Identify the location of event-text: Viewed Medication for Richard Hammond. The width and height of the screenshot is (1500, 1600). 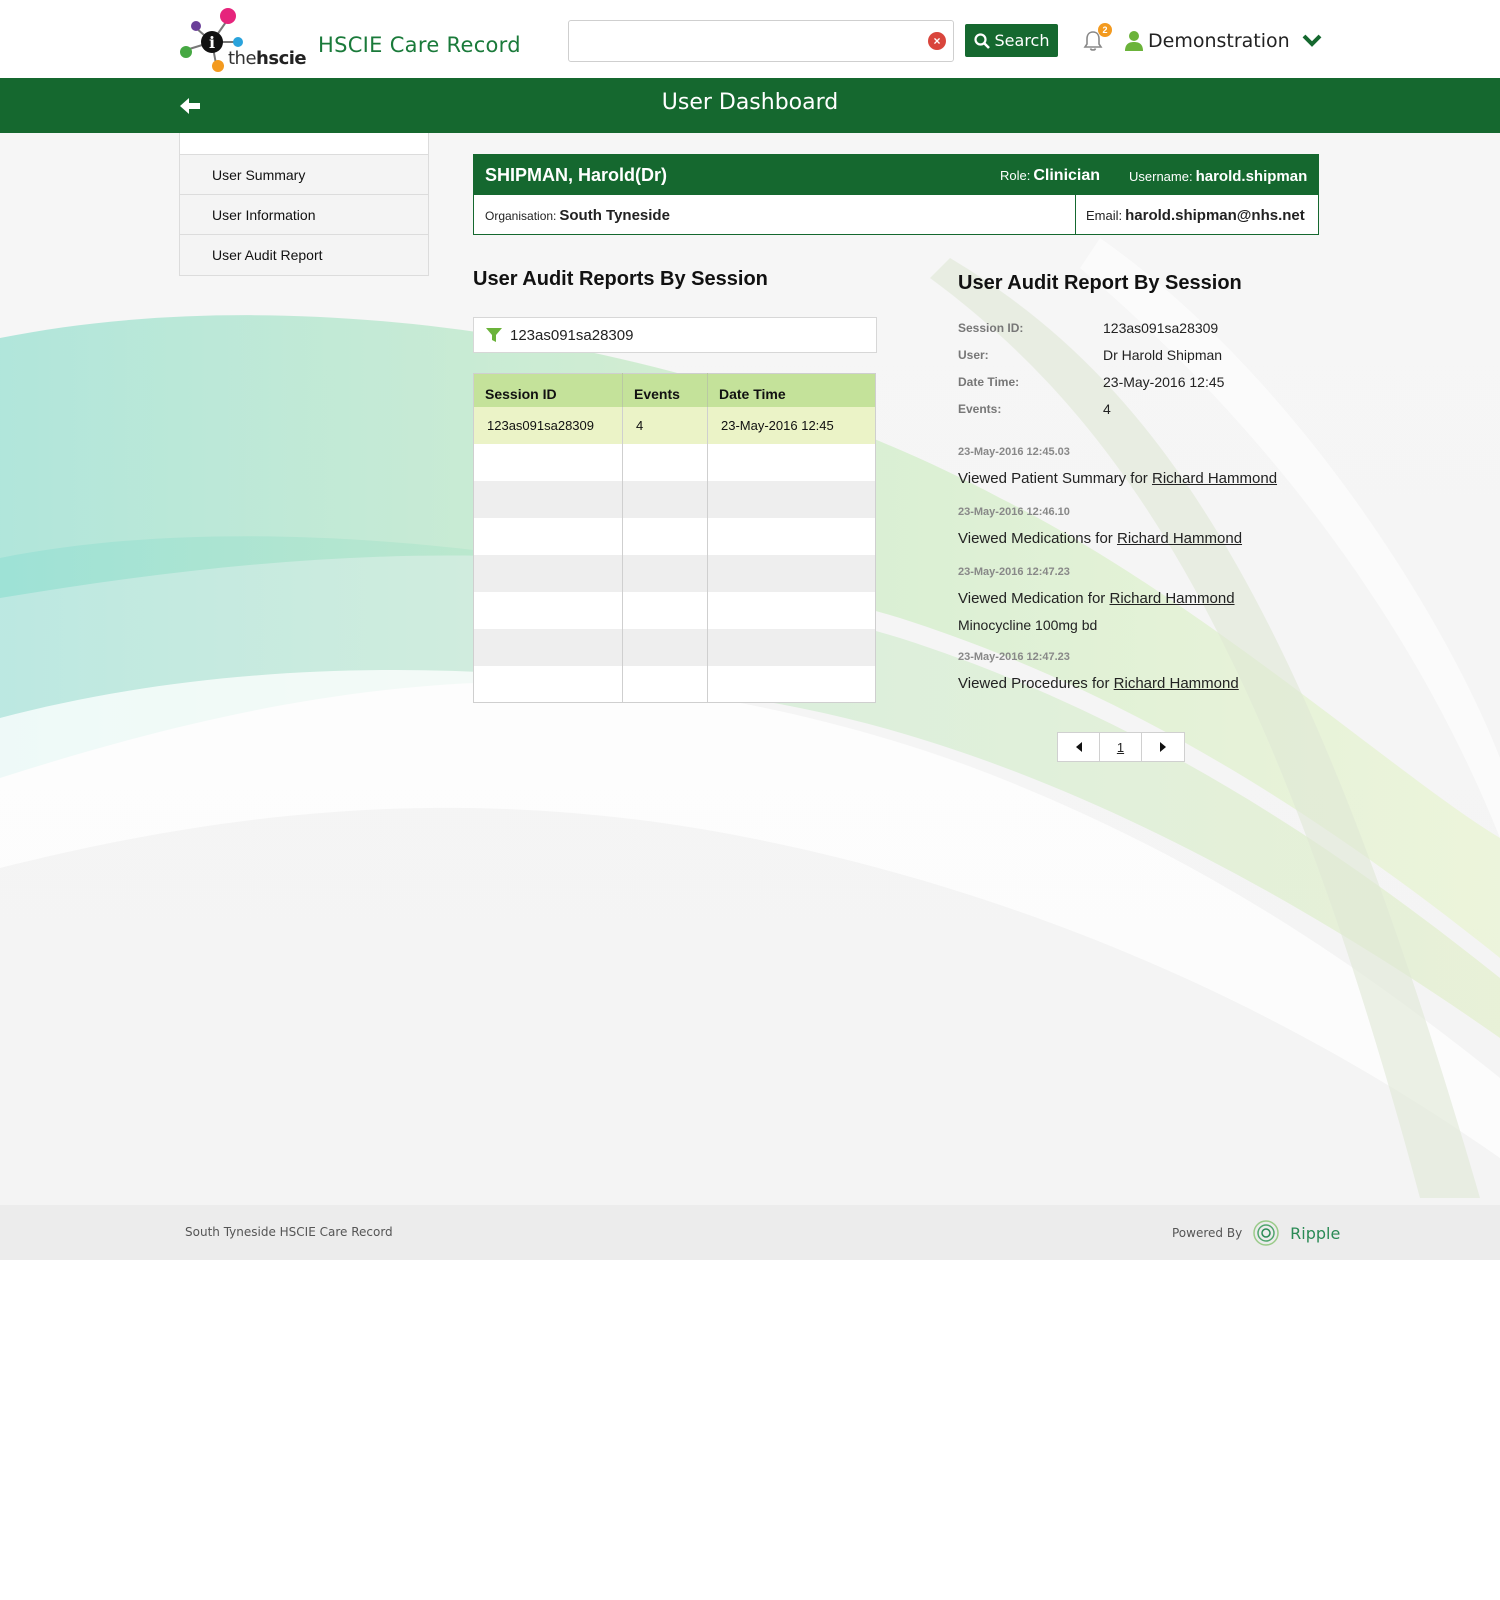
(1096, 598).